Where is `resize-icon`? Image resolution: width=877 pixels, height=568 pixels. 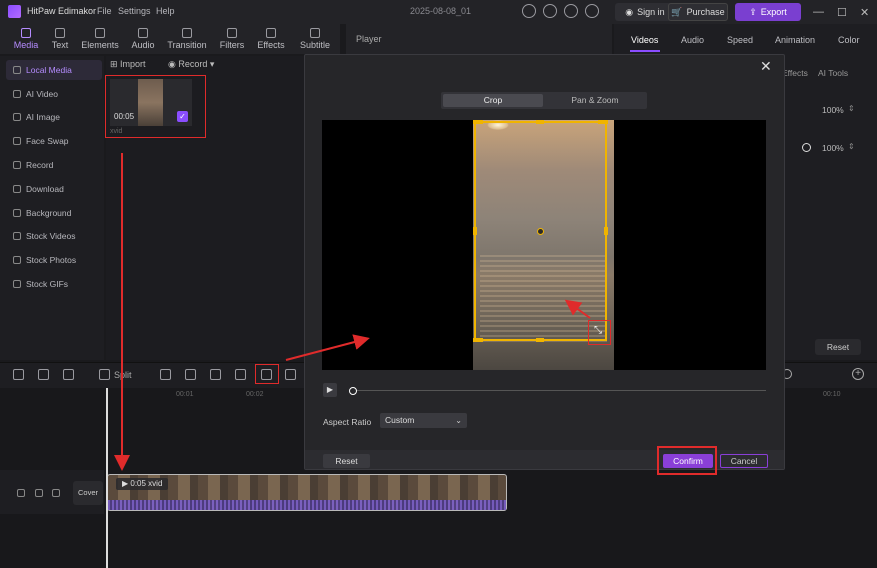 resize-icon is located at coordinates (290, 374).